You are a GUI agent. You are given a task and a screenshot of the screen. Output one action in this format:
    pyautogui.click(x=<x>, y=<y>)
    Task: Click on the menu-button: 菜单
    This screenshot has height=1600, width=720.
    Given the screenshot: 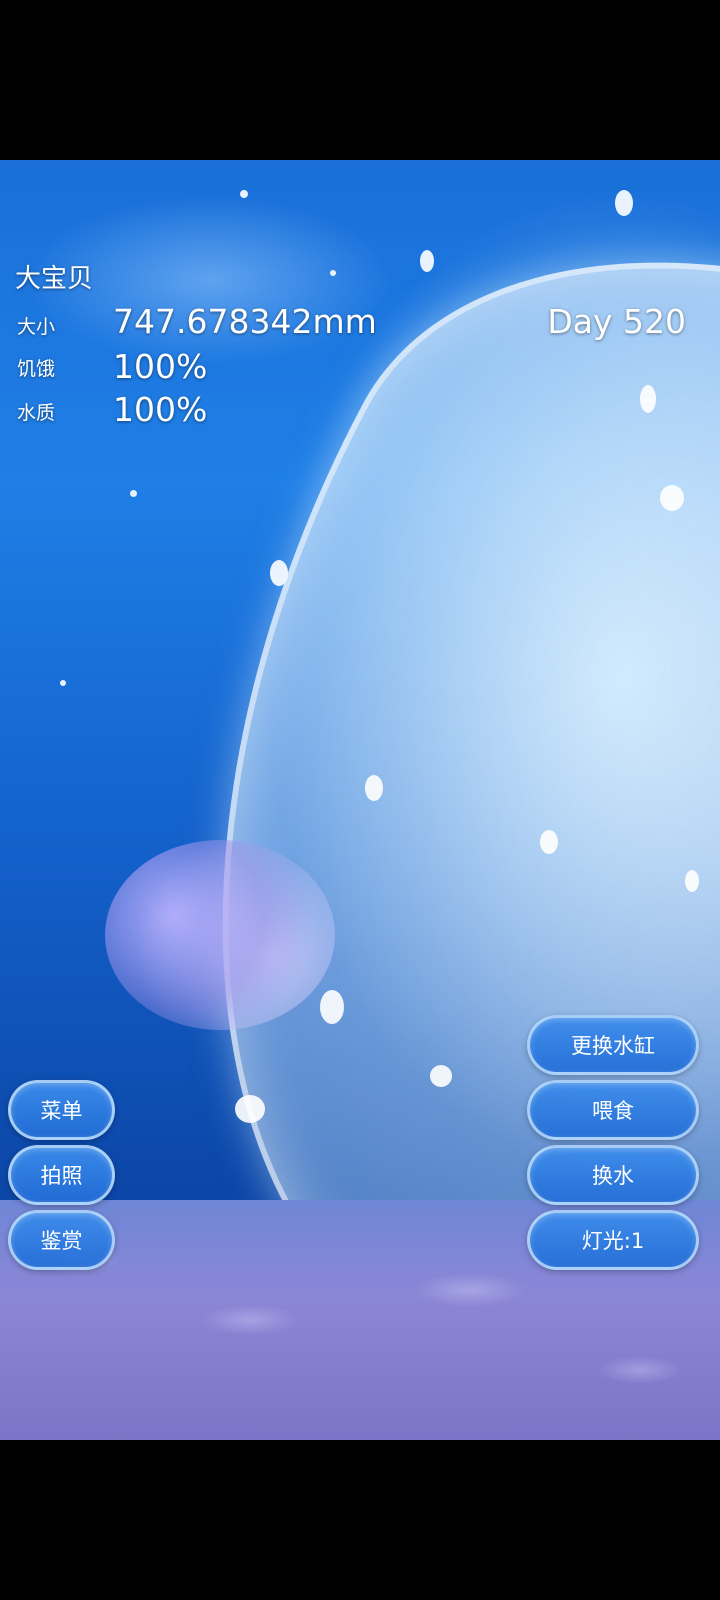 What is the action you would take?
    pyautogui.click(x=61, y=1110)
    